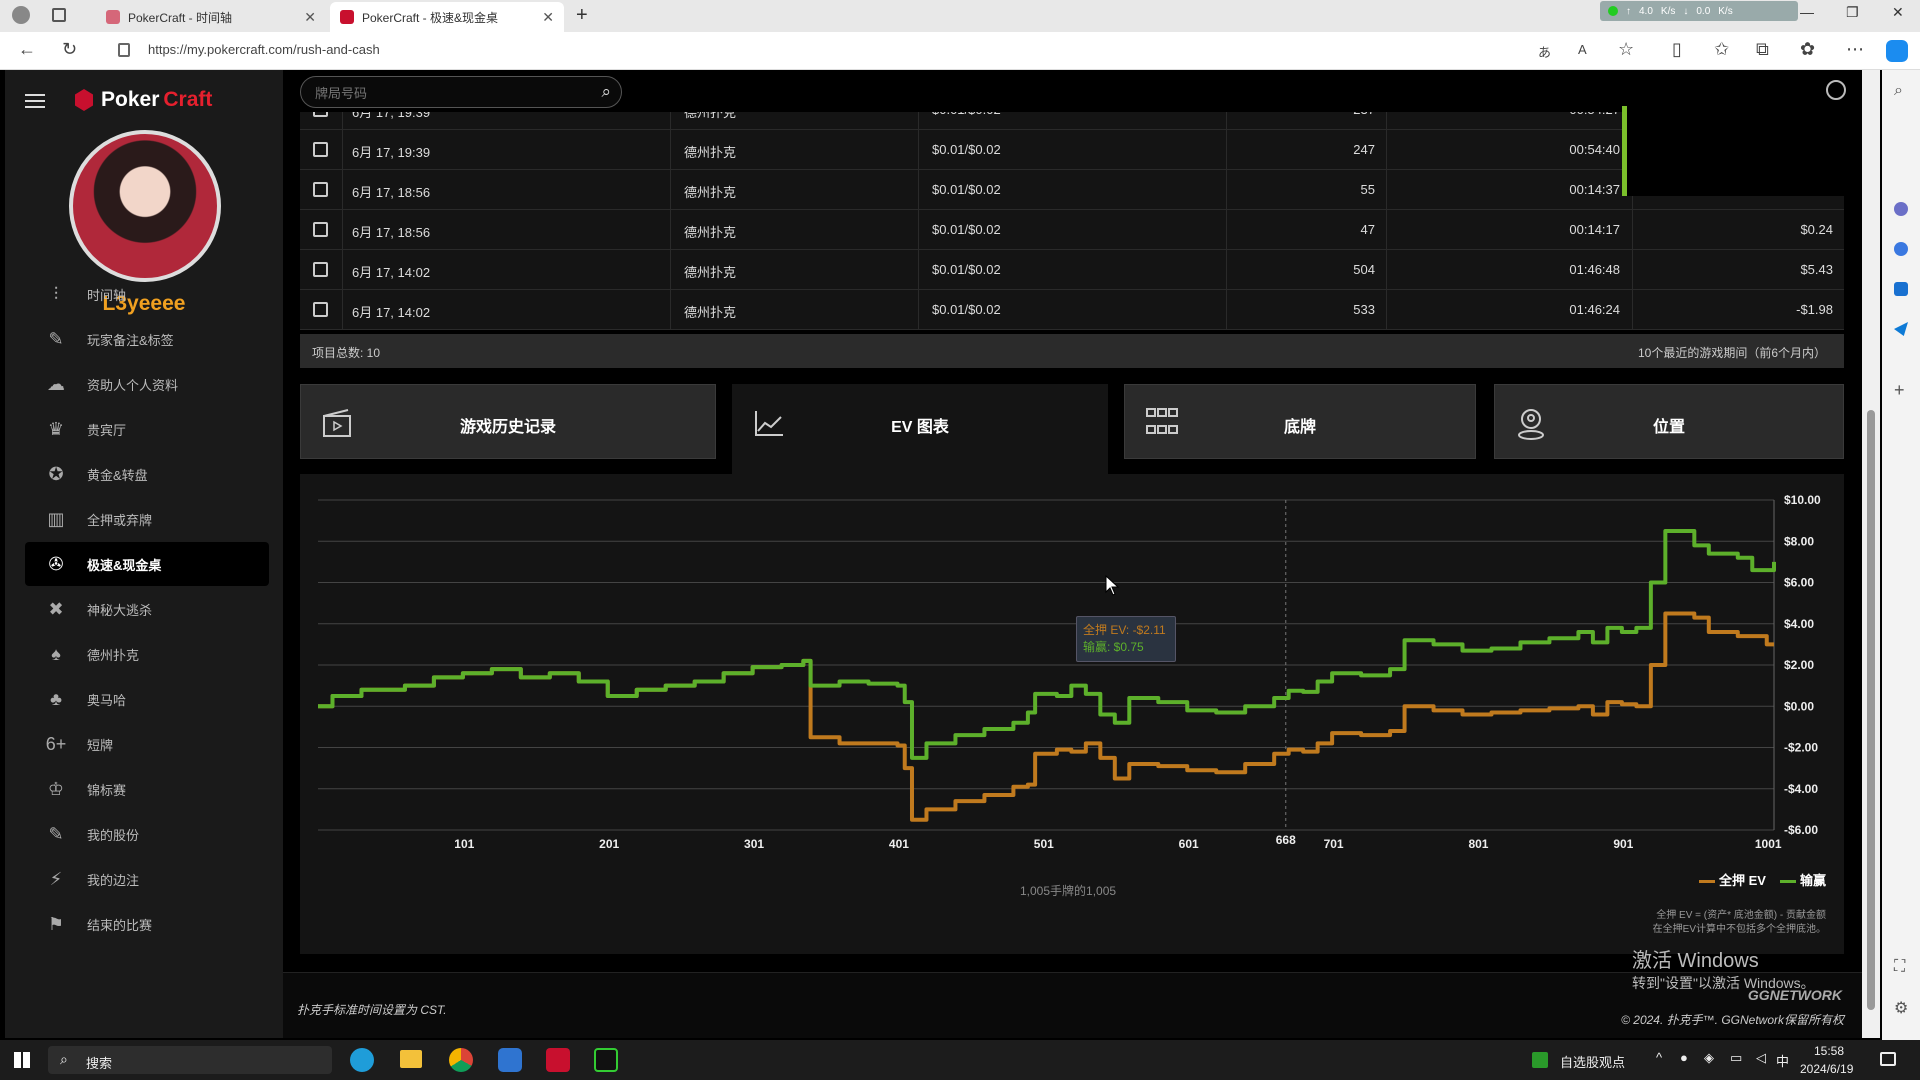 This screenshot has height=1080, width=1920. Describe the element at coordinates (1592, 1061) in the screenshot. I see `stock-widget-label: 自选股观点` at that location.